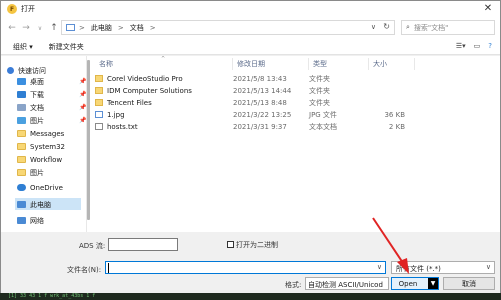 The height and width of the screenshot is (300, 501). I want to click on file-size: 2 KB, so click(396, 126).